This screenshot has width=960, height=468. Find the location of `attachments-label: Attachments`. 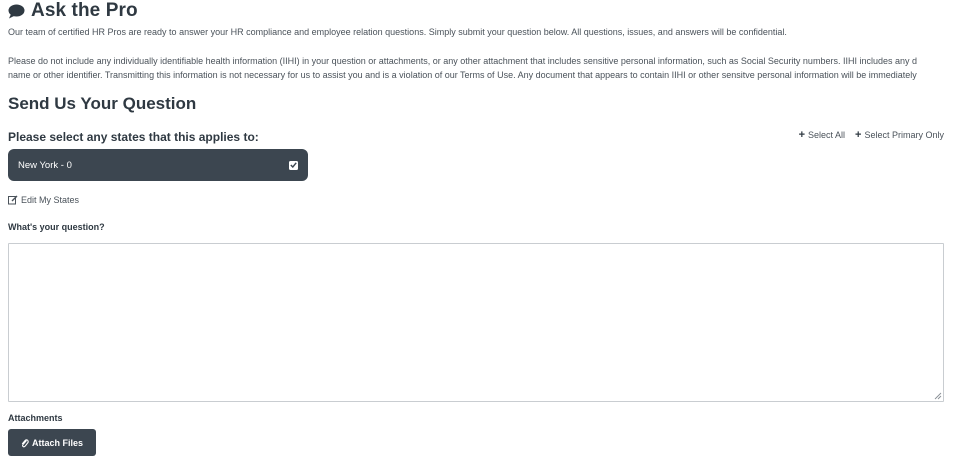

attachments-label: Attachments is located at coordinates (35, 418).